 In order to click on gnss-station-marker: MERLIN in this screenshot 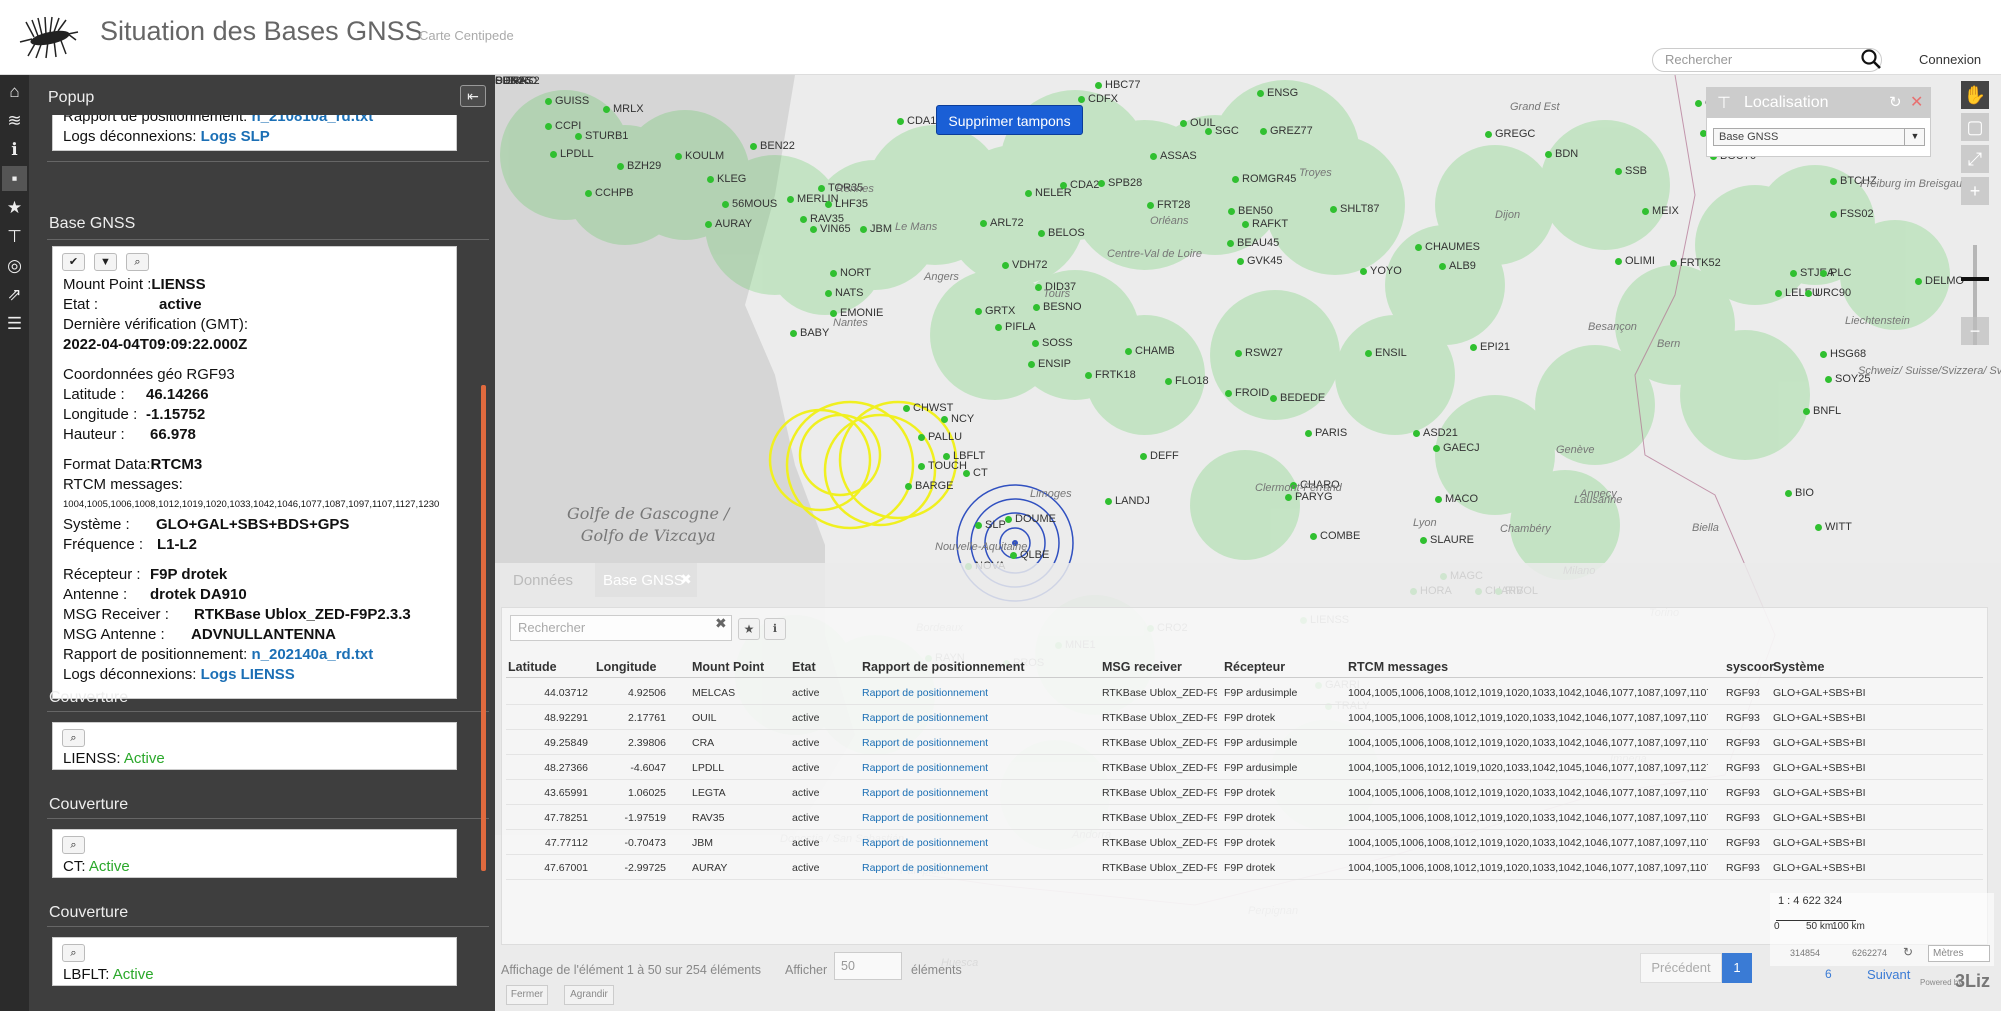, I will do `click(813, 199)`.